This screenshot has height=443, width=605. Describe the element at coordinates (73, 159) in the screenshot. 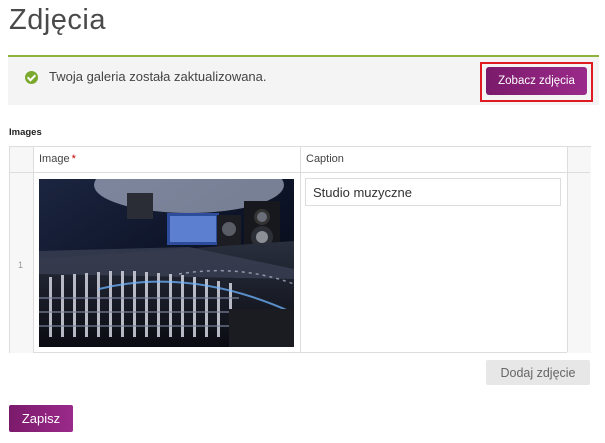

I see `required-marker: *` at that location.